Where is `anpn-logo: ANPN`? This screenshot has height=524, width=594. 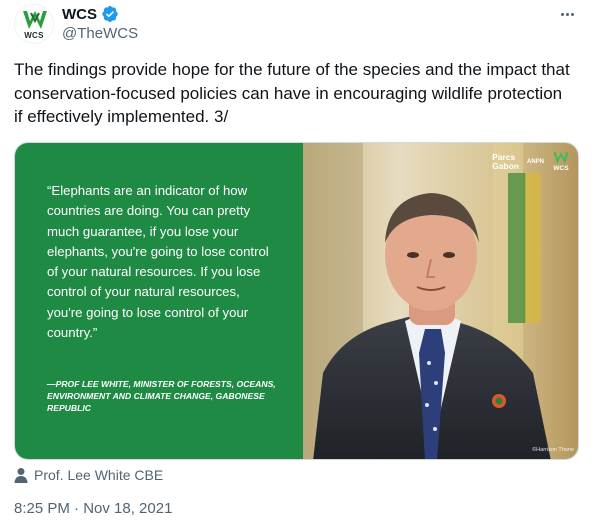 anpn-logo: ANPN is located at coordinates (535, 161).